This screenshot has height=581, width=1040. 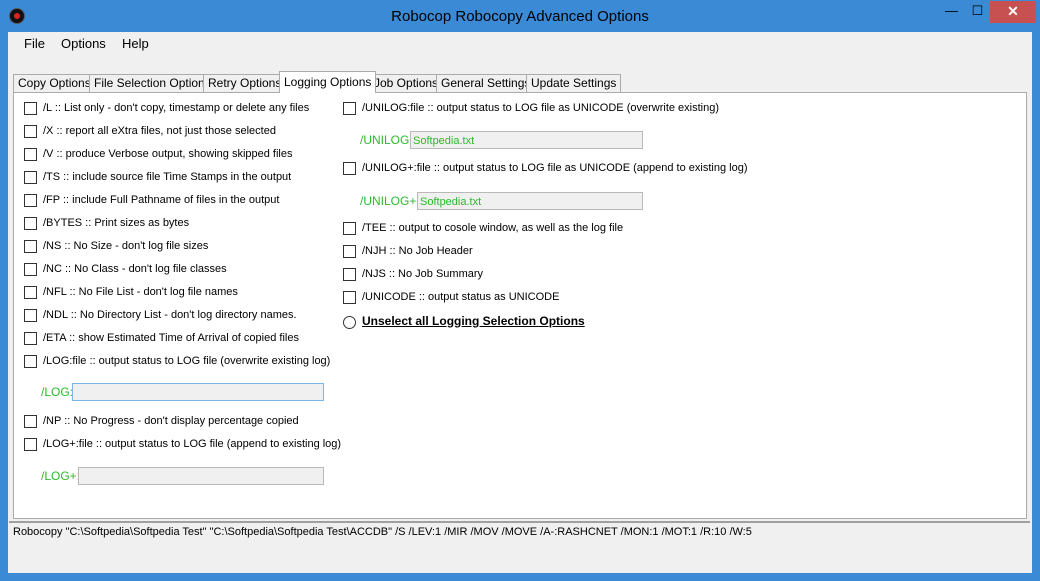 I want to click on tab-file-selection-options: File Selection Options, so click(x=152, y=83).